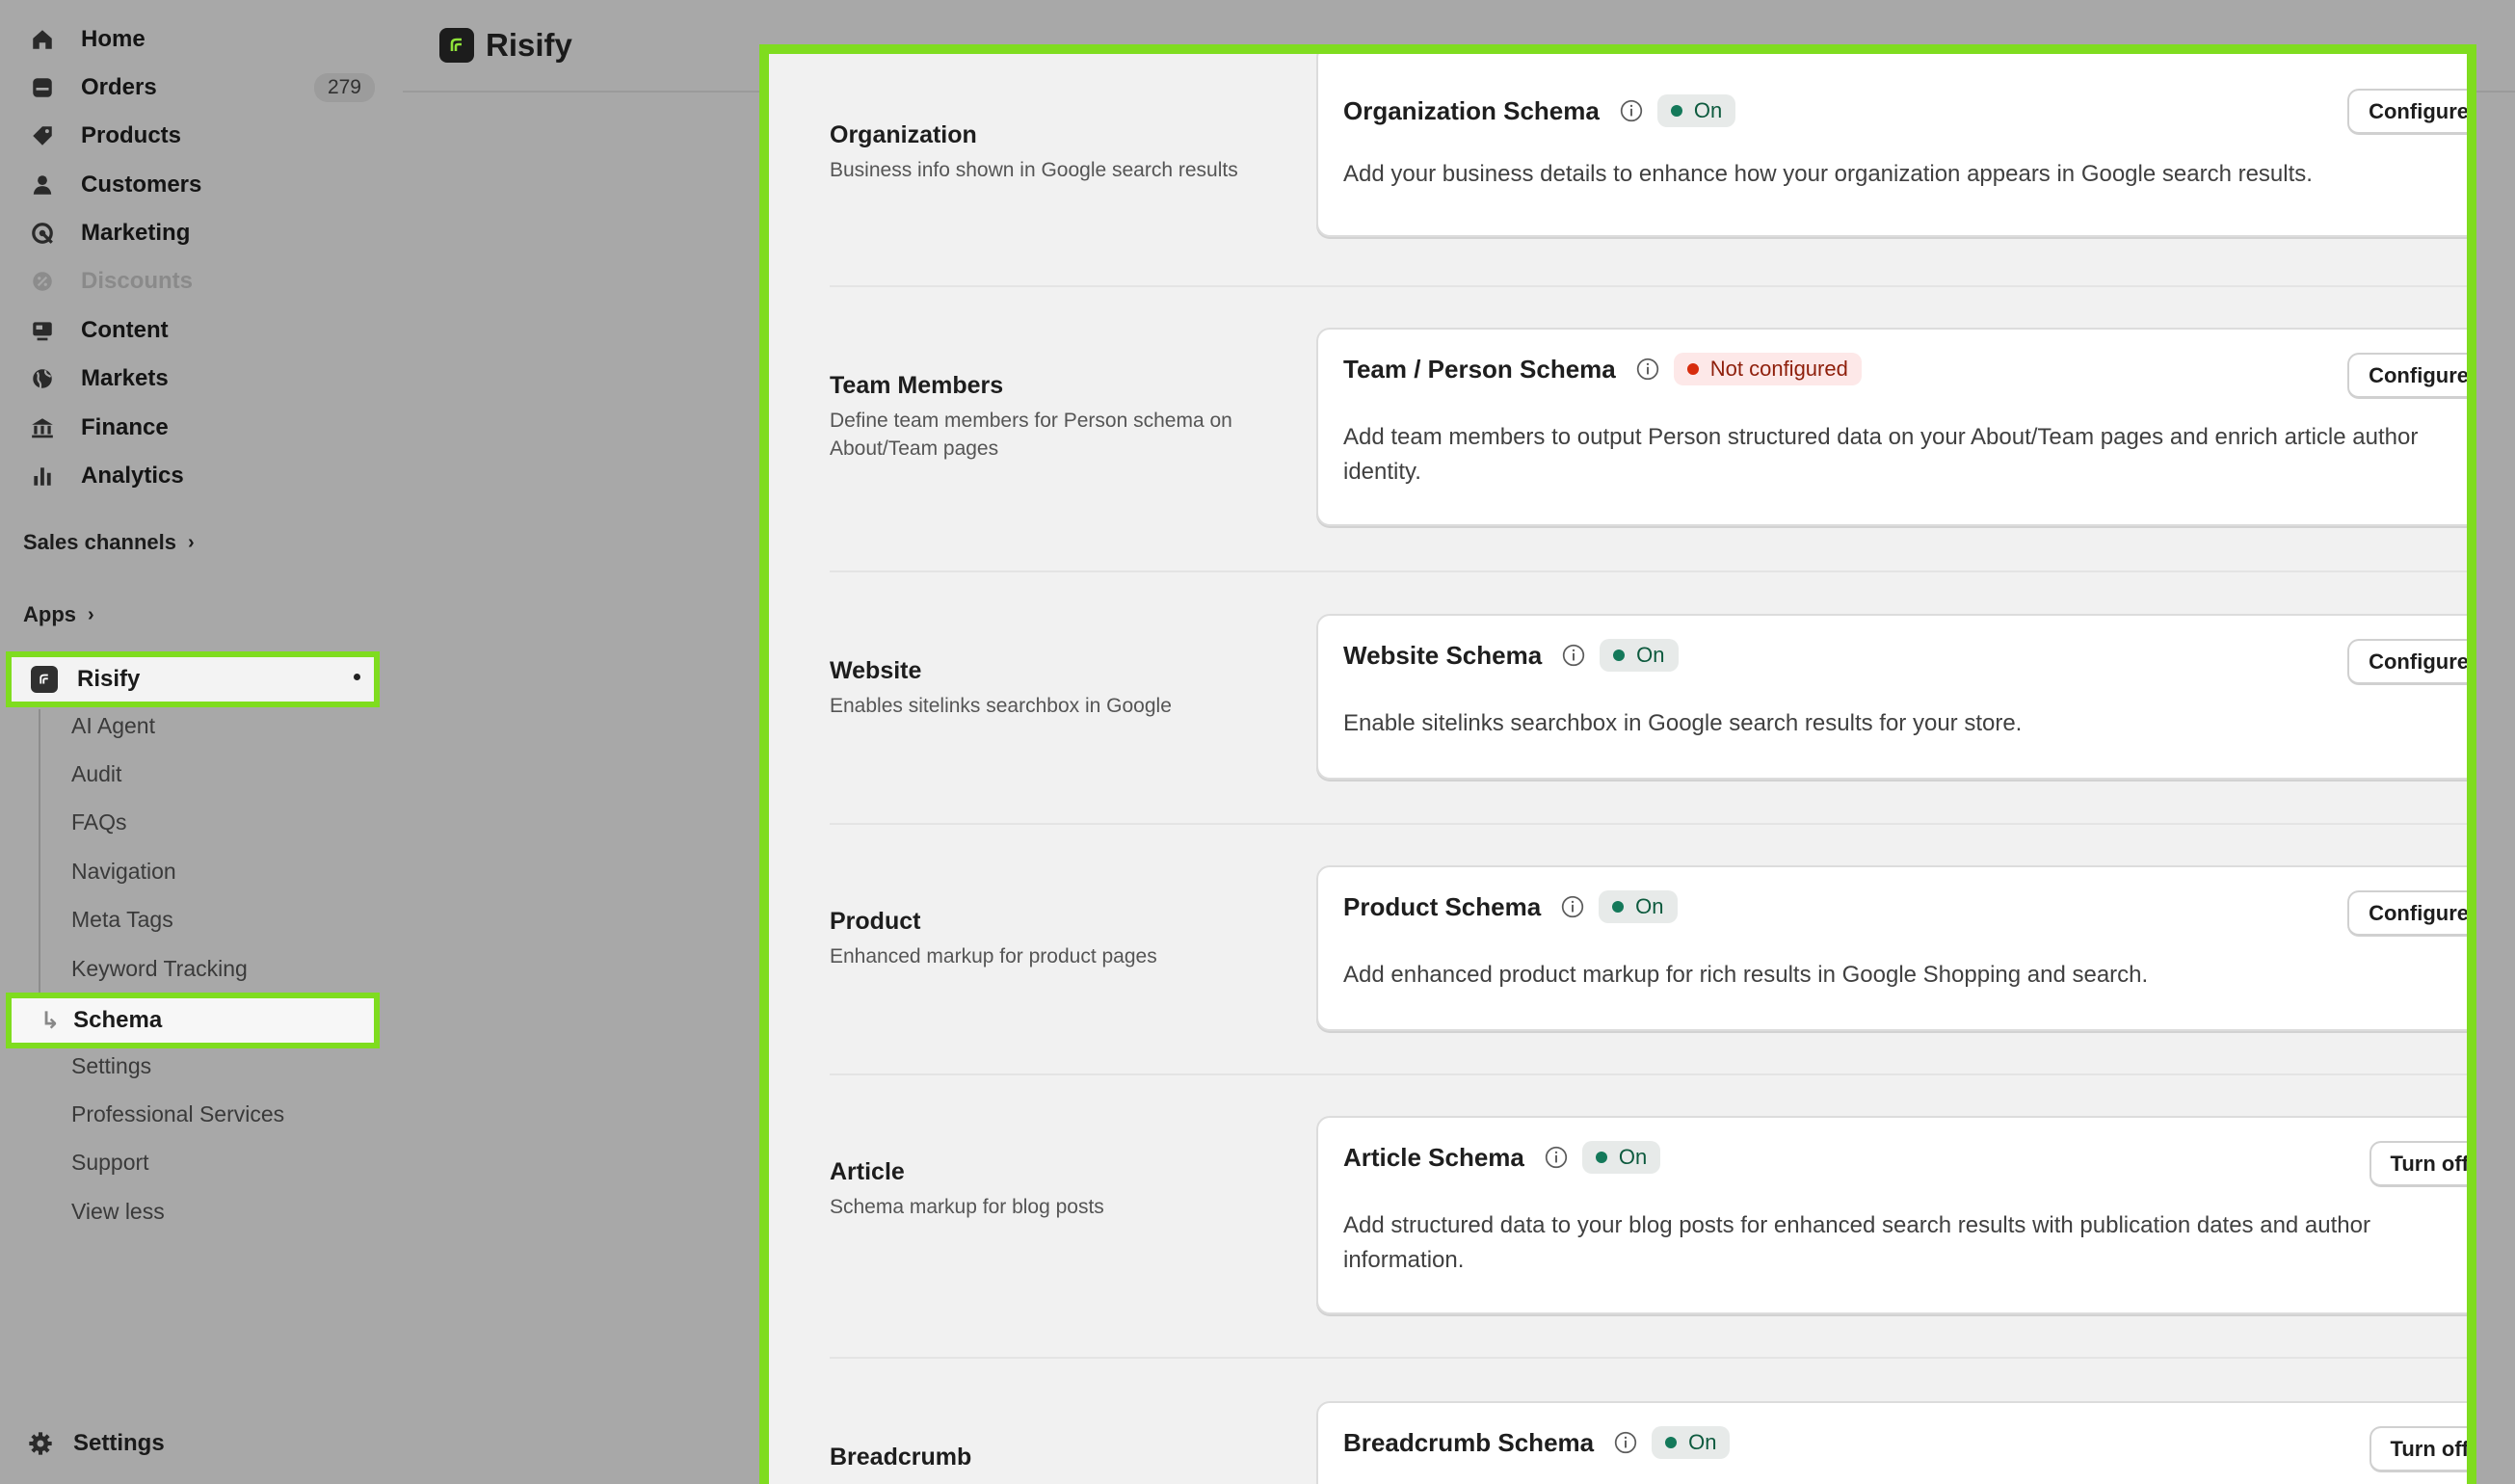 This screenshot has height=1484, width=2515. I want to click on orders-icon, so click(42, 87).